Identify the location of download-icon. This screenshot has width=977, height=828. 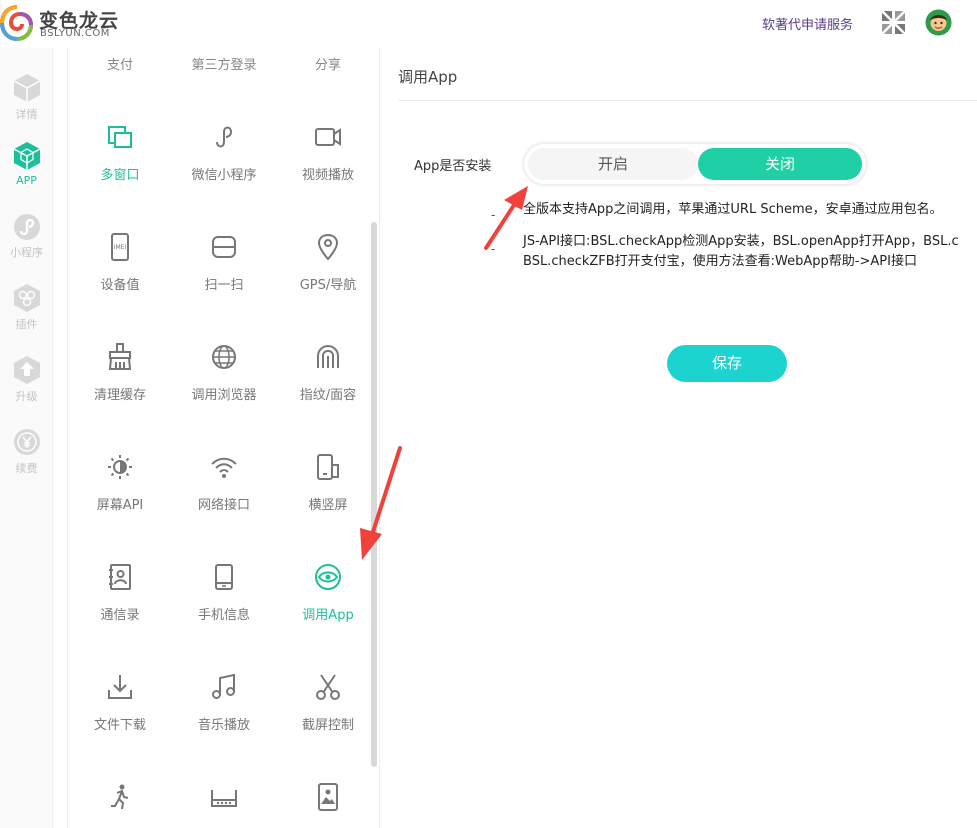
(120, 687).